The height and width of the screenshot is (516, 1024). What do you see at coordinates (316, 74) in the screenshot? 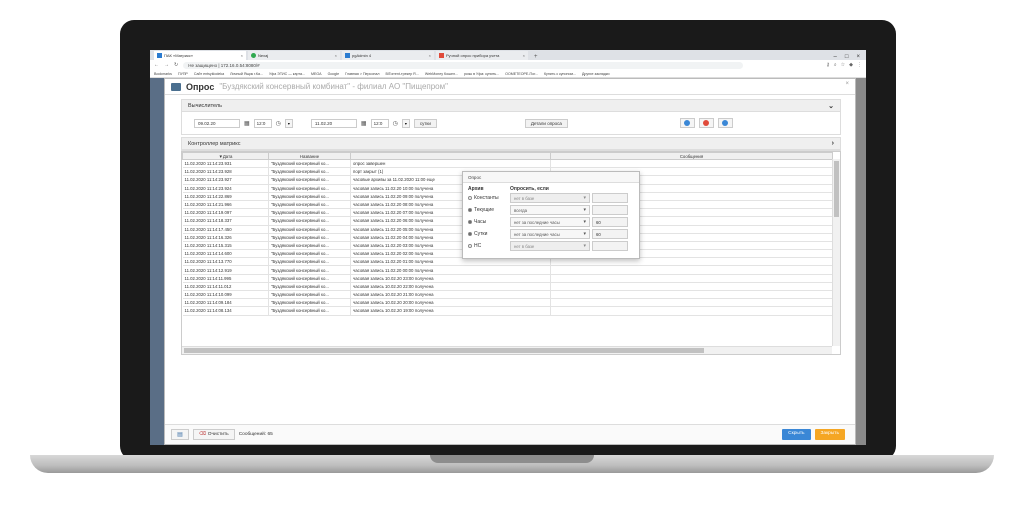
I see `bookmark-item: MEGA` at bounding box center [316, 74].